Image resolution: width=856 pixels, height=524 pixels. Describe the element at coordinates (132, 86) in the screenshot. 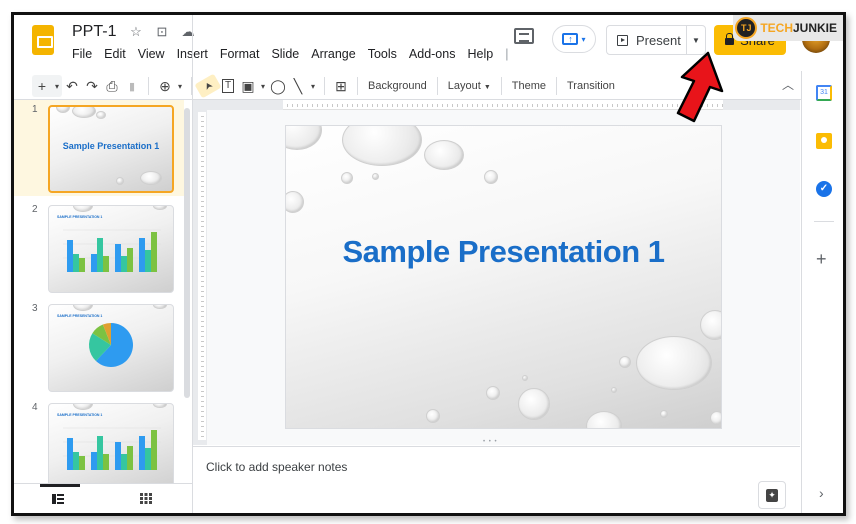

I see `paint-format-icon: ▮` at that location.